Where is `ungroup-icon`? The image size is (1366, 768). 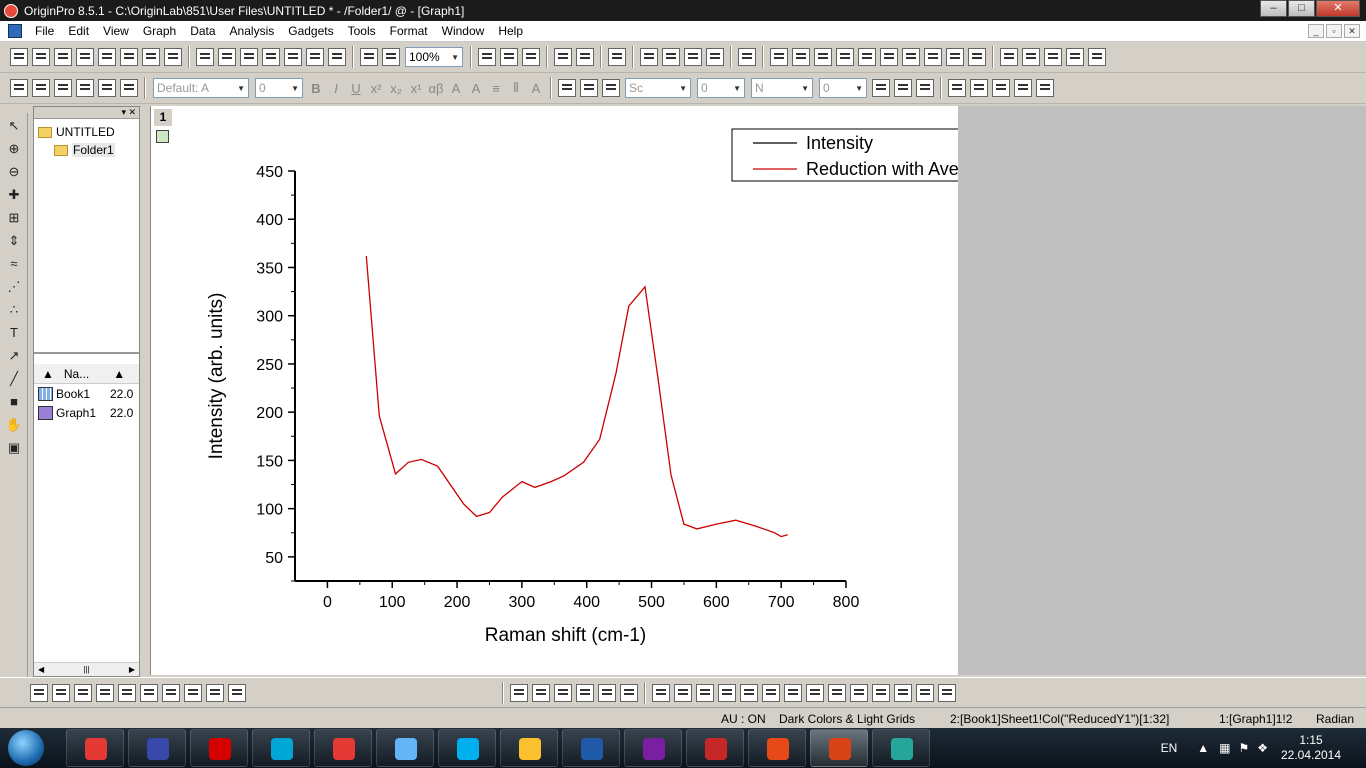
ungroup-icon is located at coordinates (85, 88).